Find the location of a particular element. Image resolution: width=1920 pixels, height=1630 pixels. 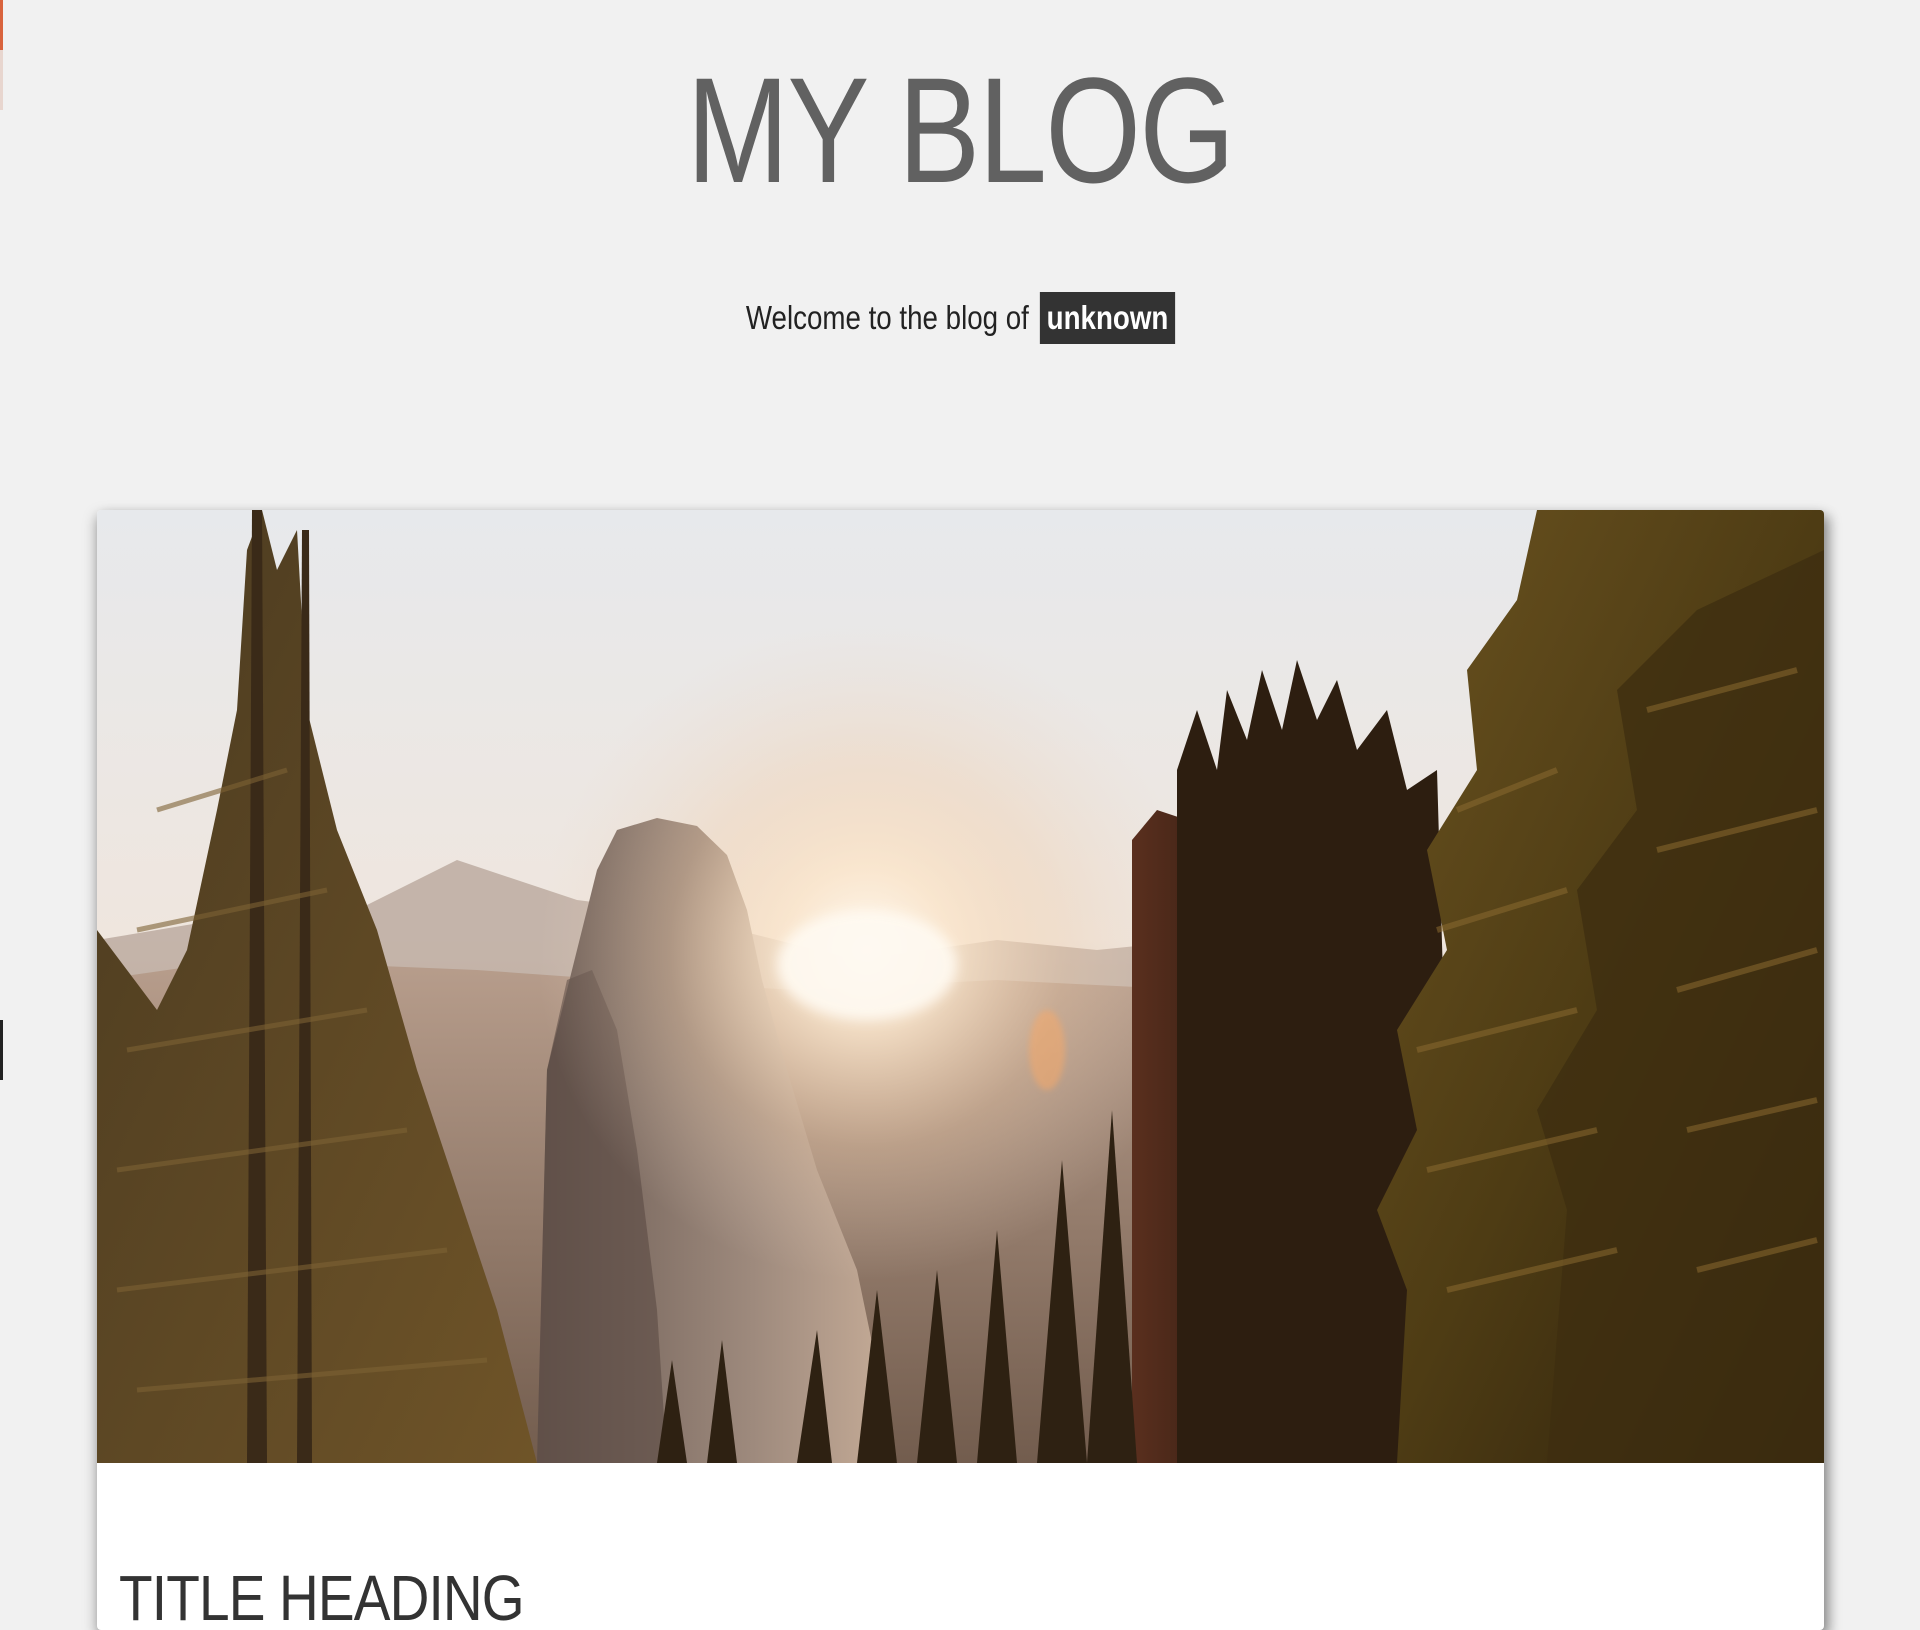

author-badge: unknown is located at coordinates (1107, 318).